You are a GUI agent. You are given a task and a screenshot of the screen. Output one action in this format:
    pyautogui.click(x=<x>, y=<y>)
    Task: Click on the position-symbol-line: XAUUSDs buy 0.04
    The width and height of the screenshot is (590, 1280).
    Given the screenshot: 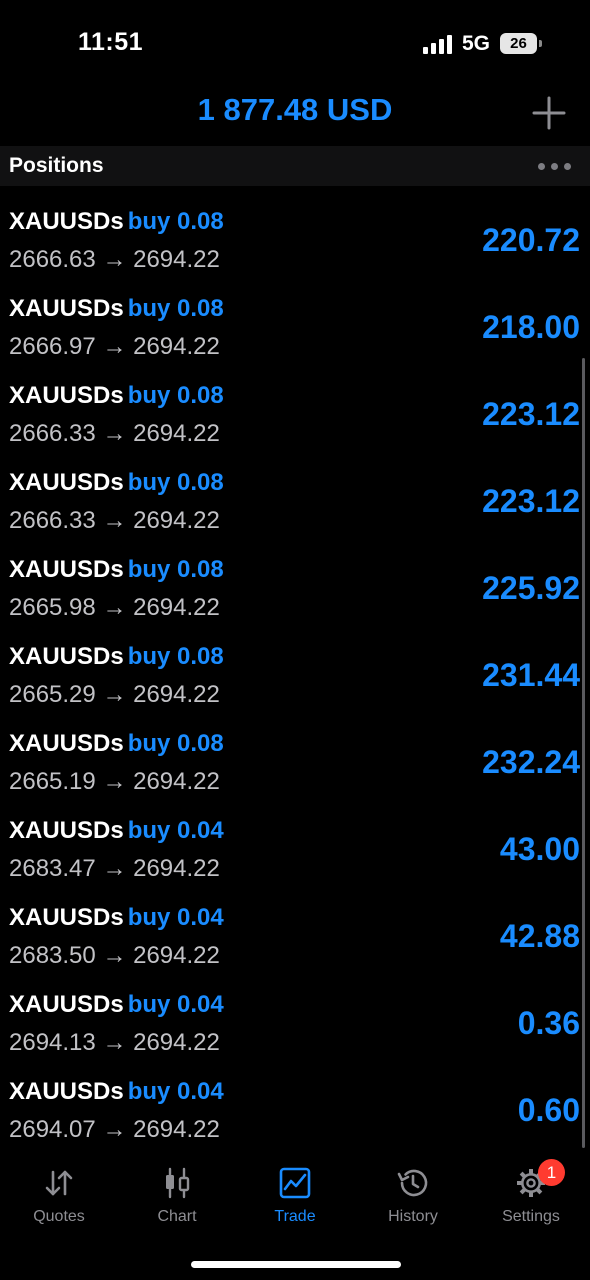 What is the action you would take?
    pyautogui.click(x=116, y=1005)
    